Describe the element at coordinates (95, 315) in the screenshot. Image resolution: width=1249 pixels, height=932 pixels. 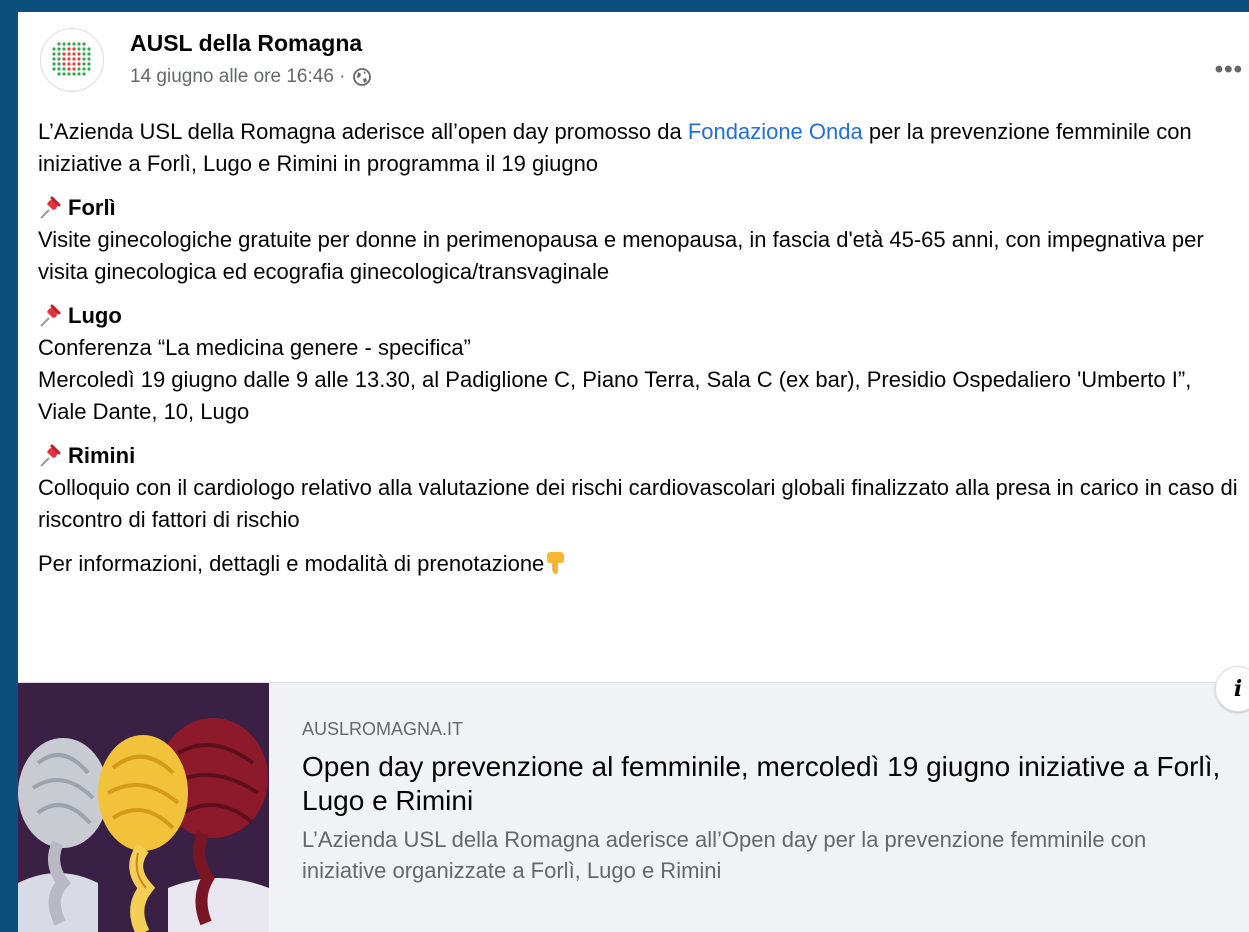
I see `section-title-lugo: Lugo` at that location.